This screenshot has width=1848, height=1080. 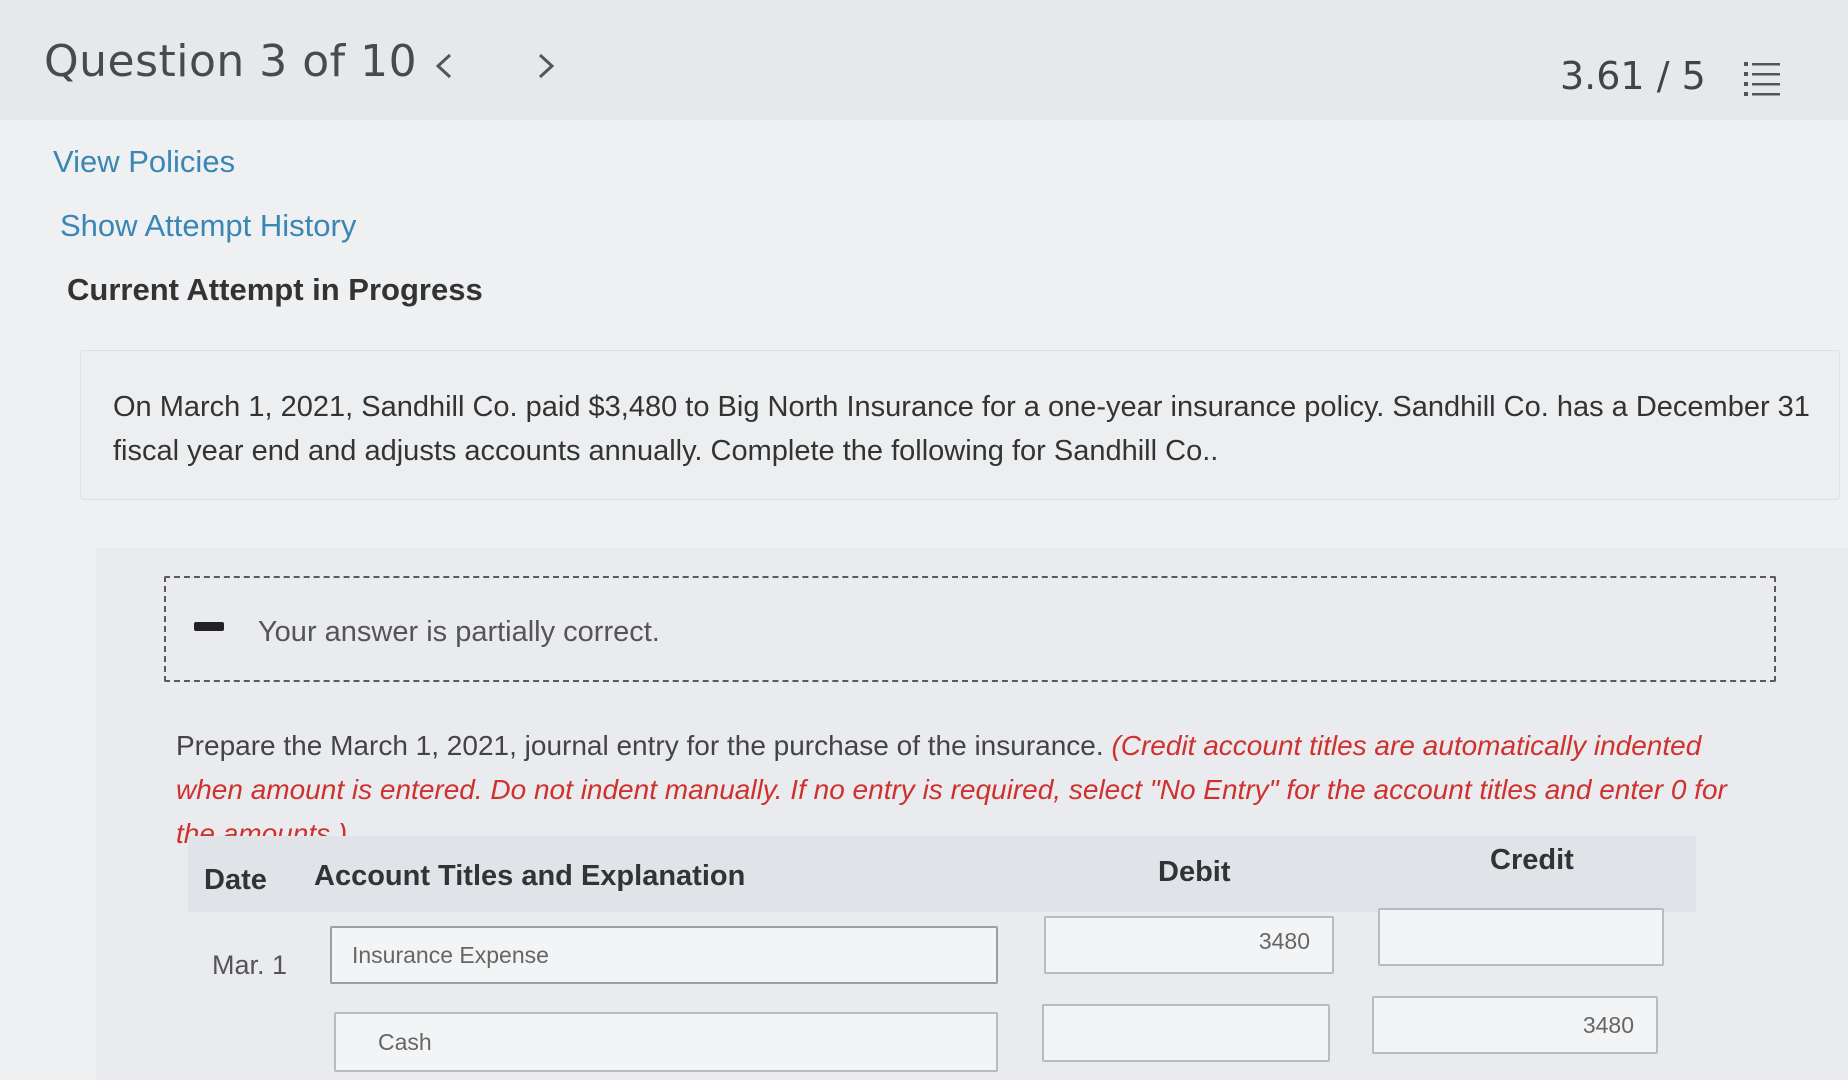 What do you see at coordinates (970, 629) in the screenshot?
I see `feedback-box: Your answer is partially correct.` at bounding box center [970, 629].